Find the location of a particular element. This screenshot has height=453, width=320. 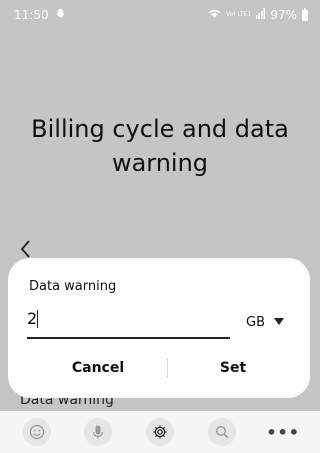

page-title: Billing cycle and data warning is located at coordinates (160, 146).